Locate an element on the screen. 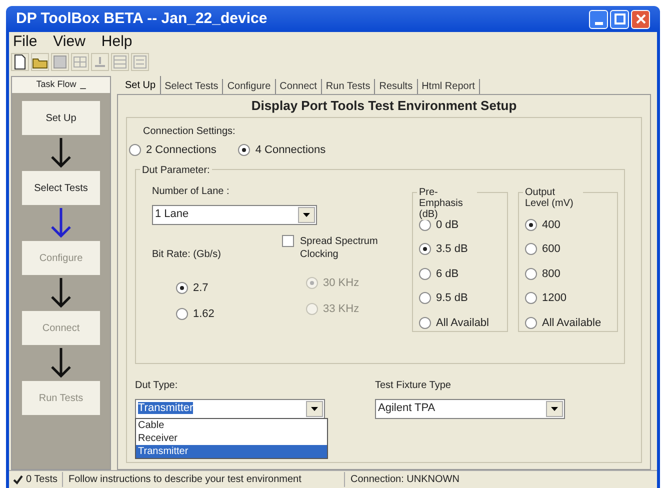 The width and height of the screenshot is (666, 488). status-text: Follow instructions to describe your test environment is located at coordinates (202, 479).